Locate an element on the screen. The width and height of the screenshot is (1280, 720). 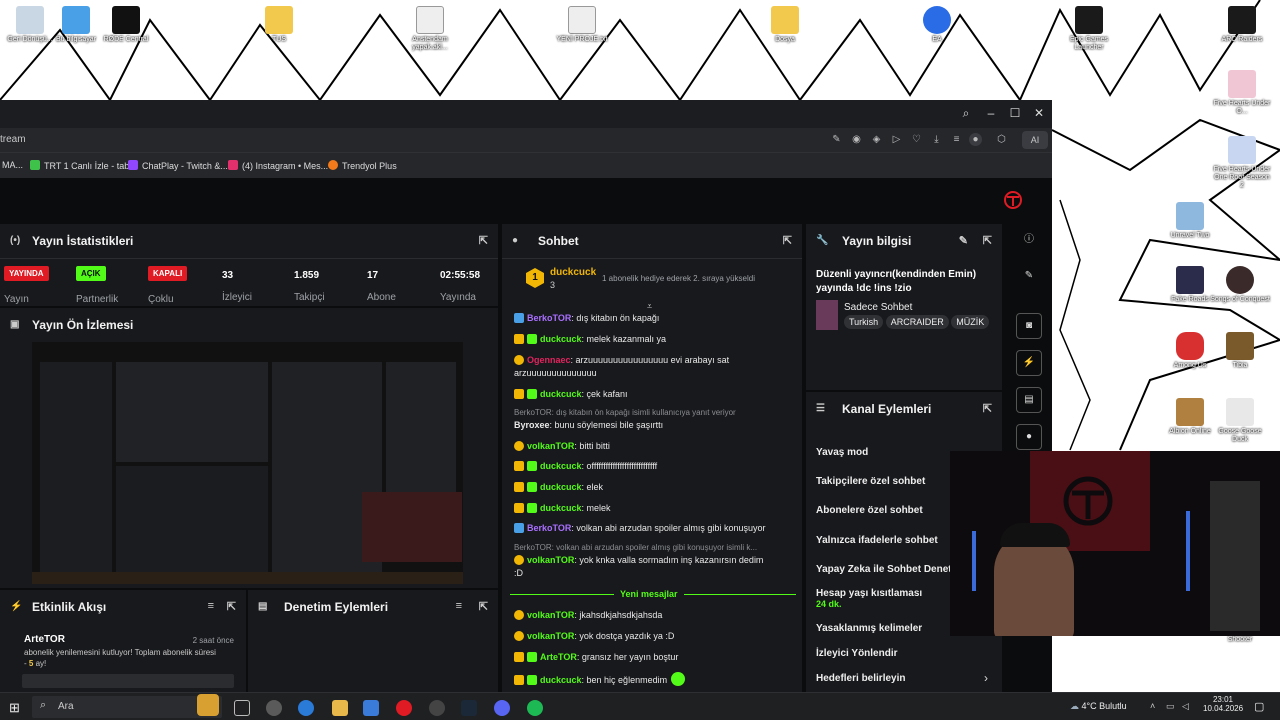
chat-username: Byroxee is located at coordinates (532, 425).